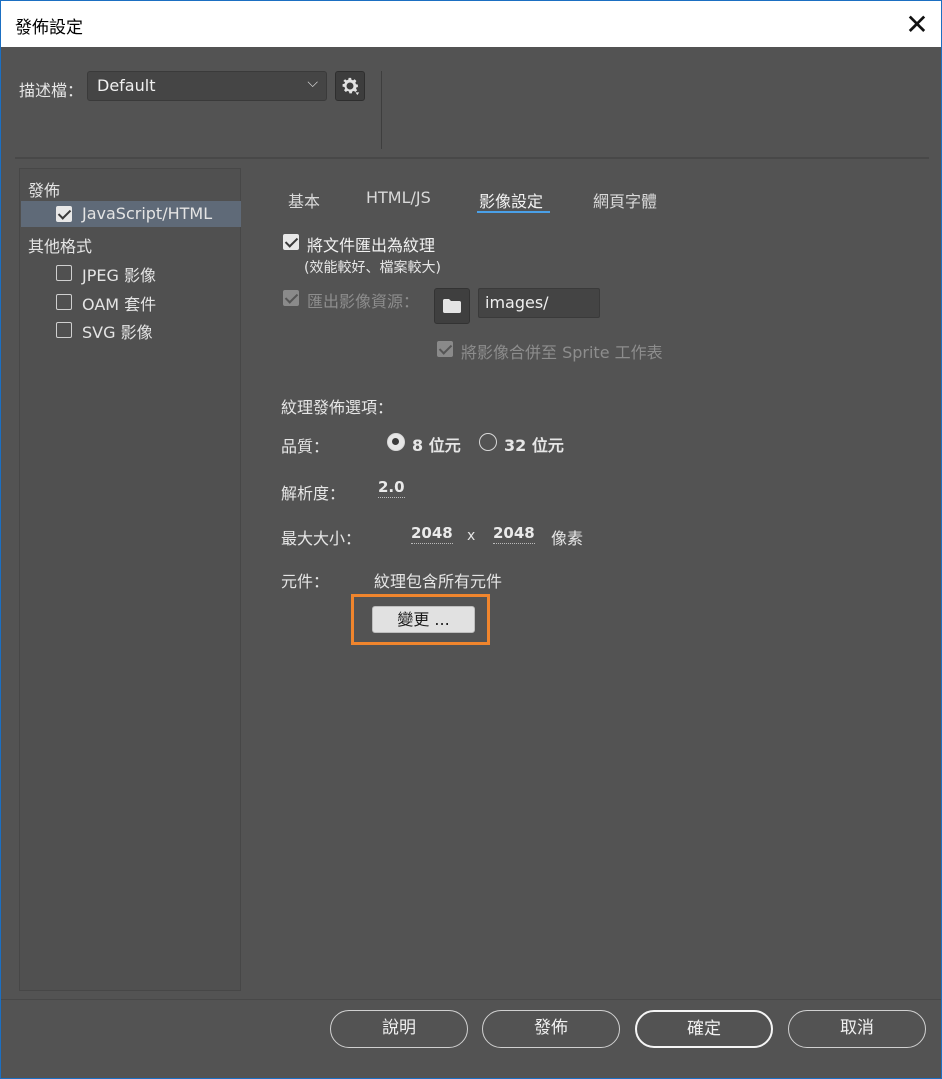  Describe the element at coordinates (391, 488) in the screenshot. I see `resolution-value: 2.0` at that location.